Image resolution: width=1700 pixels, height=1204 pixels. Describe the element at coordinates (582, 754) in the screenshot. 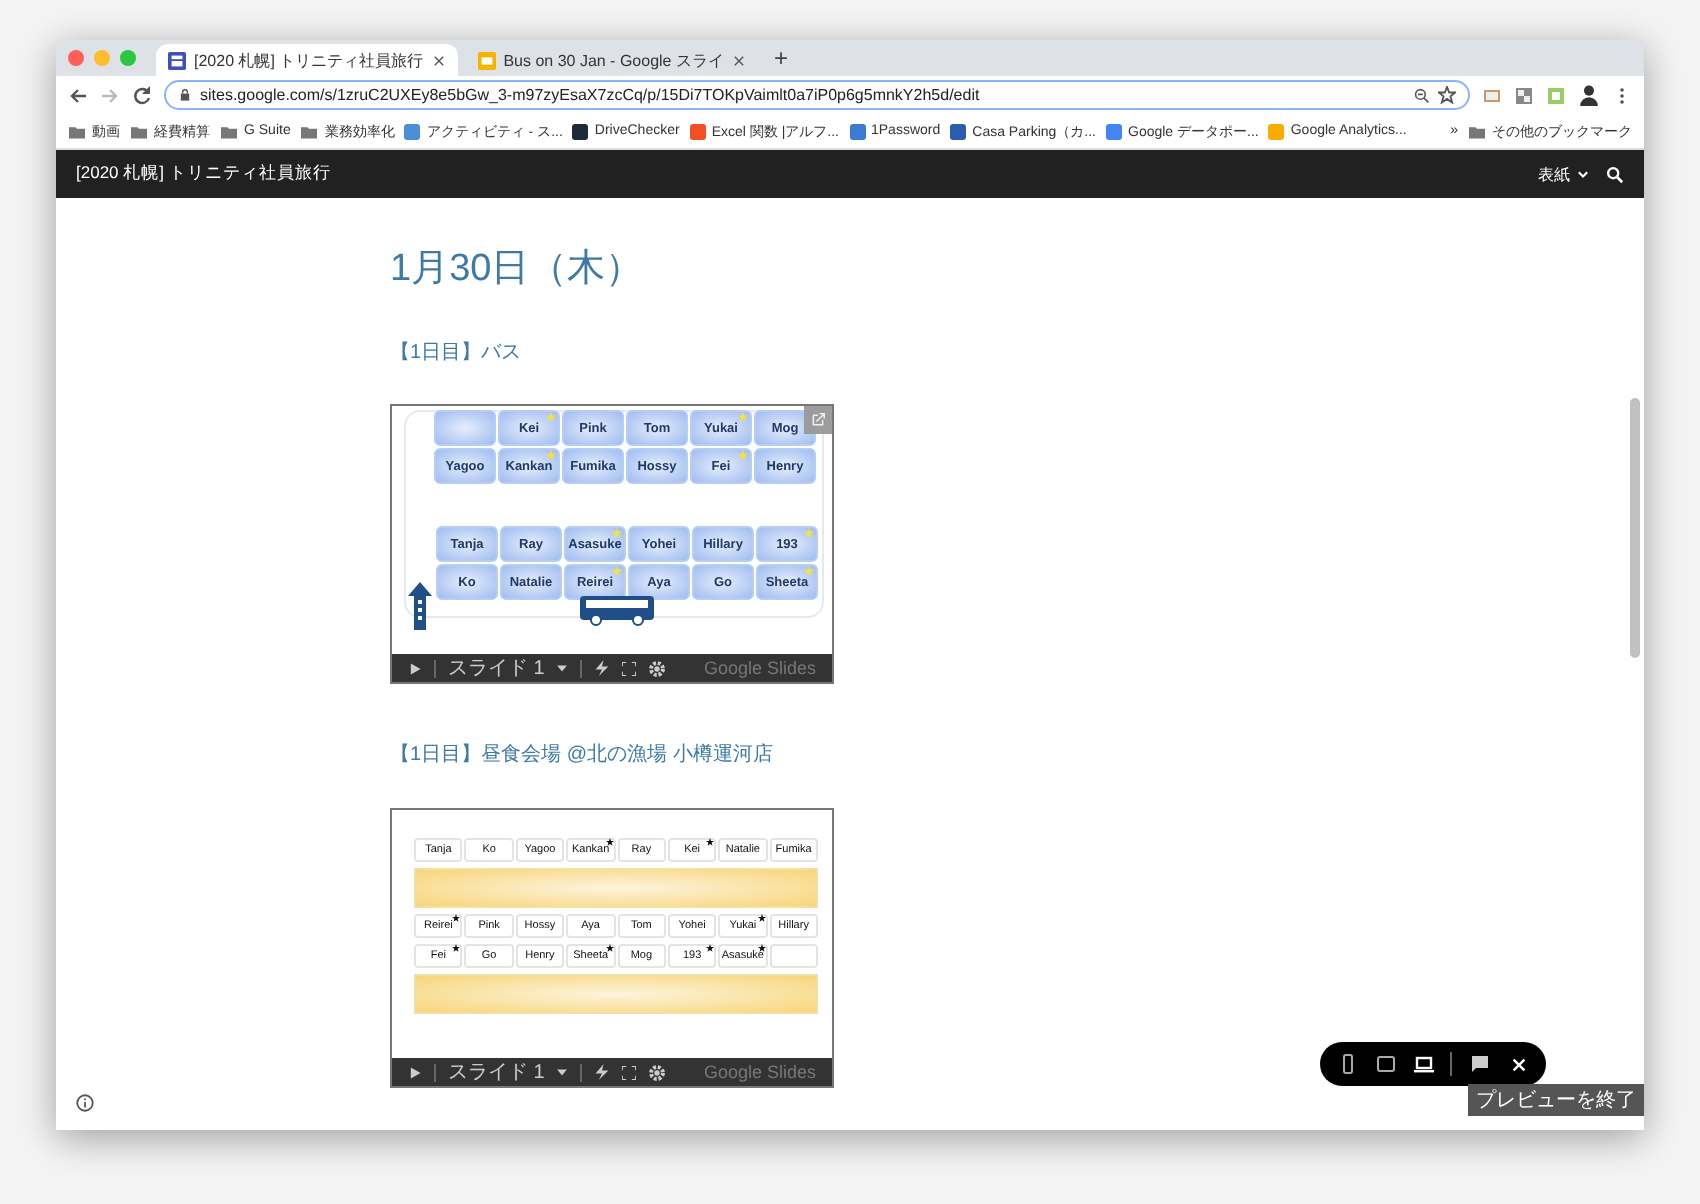

I see `section-heading: 【1日目】昼食会場 @北の漁場 小樽運河店` at that location.